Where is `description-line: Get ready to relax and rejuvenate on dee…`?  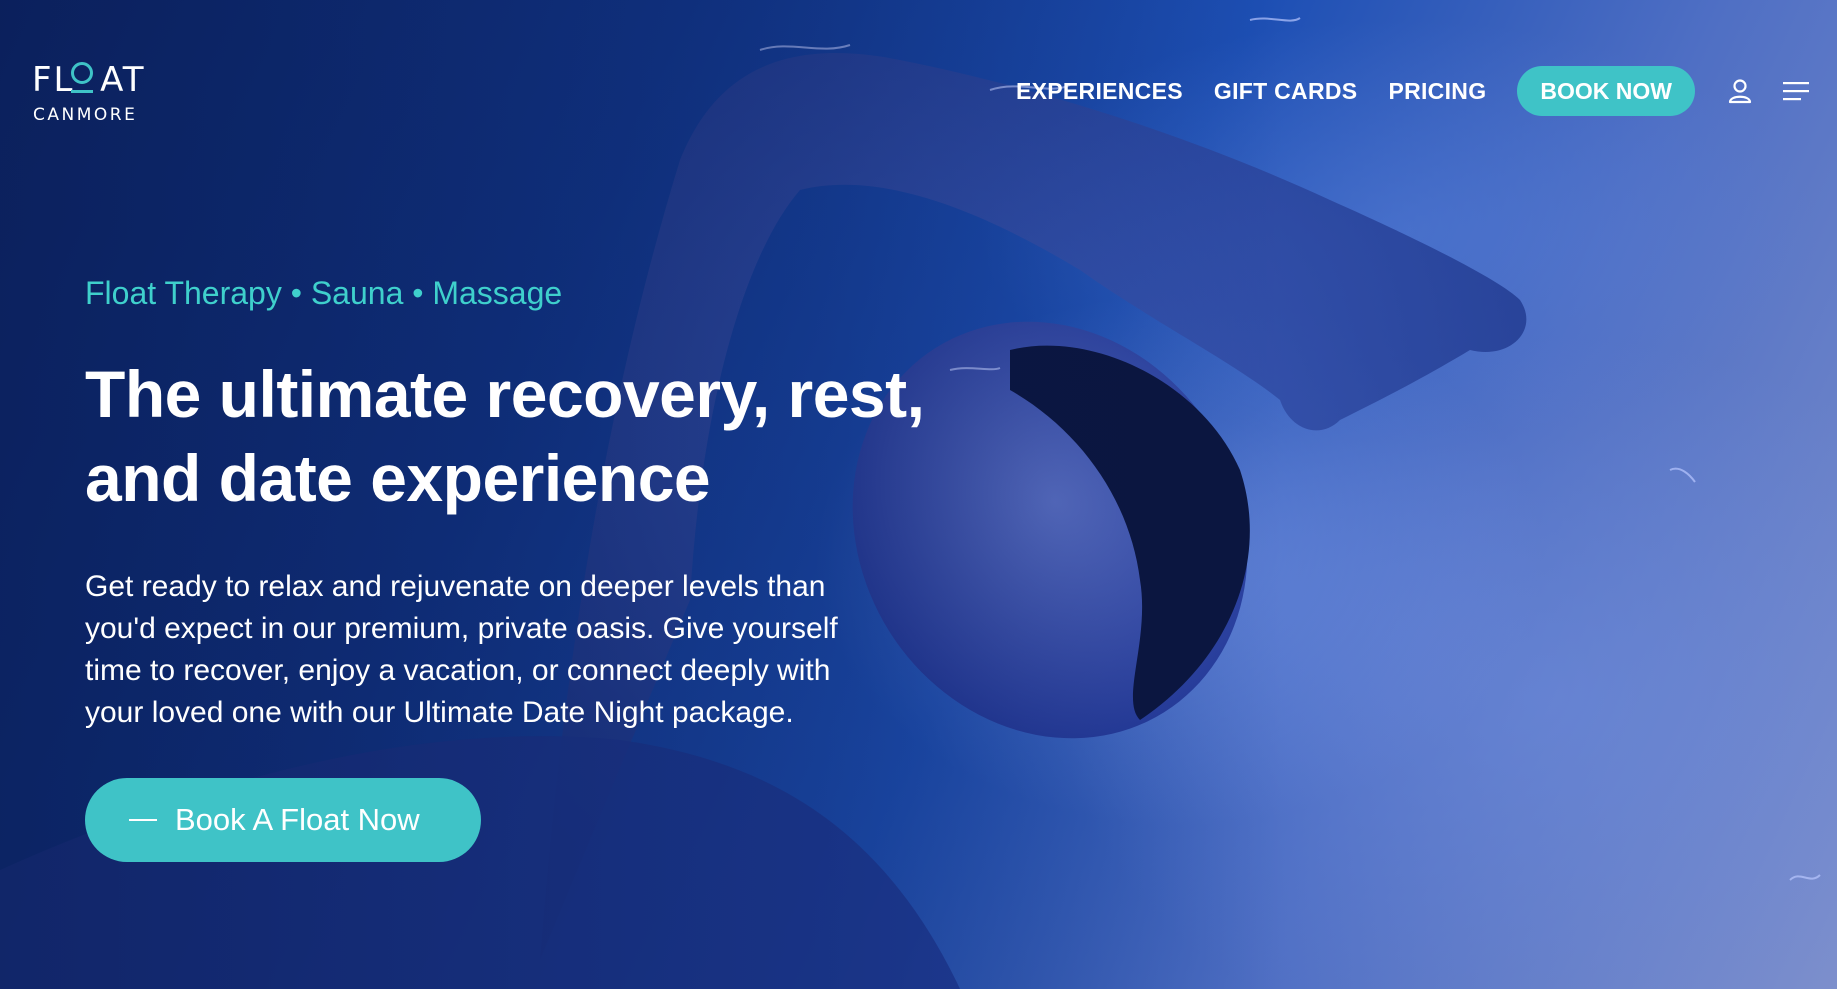 description-line: Get ready to relax and rejuvenate on dee… is located at coordinates (455, 586).